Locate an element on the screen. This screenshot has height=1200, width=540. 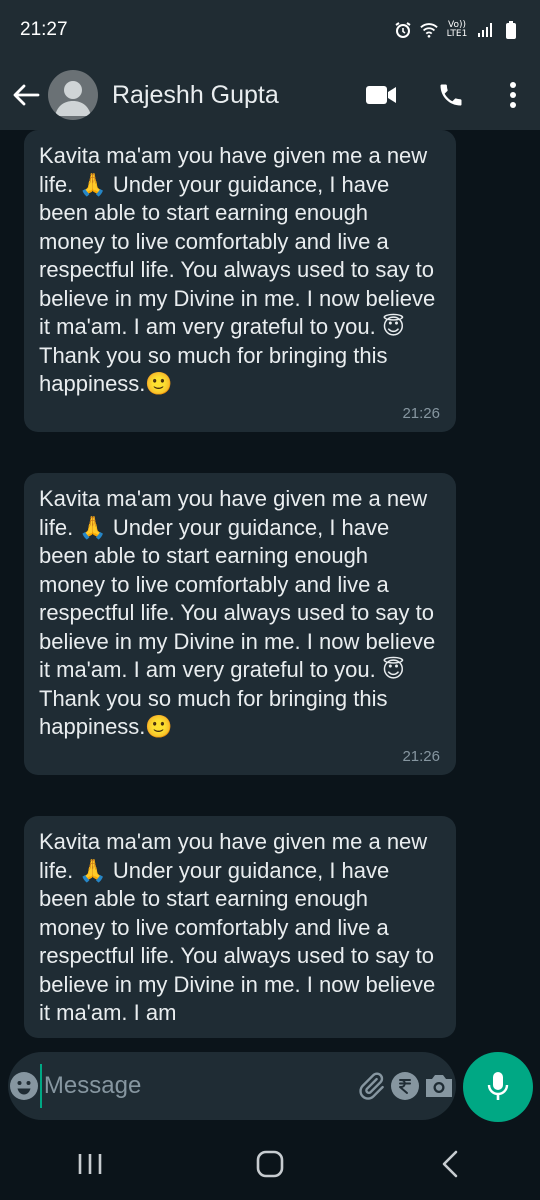
back-arrow-icon is located at coordinates (26, 95).